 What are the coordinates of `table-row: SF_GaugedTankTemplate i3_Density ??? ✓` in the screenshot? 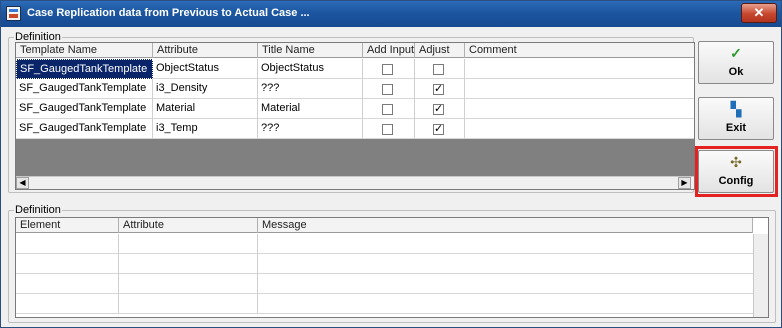 It's located at (355, 89).